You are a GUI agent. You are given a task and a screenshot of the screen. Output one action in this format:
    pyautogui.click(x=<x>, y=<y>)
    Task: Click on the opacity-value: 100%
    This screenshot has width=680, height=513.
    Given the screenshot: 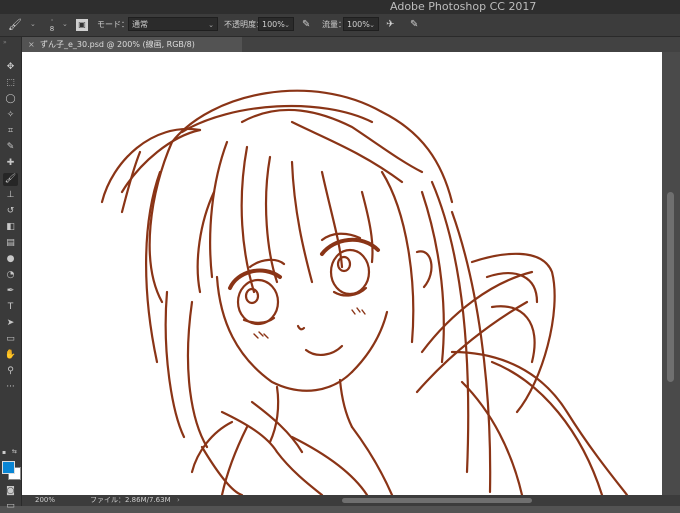 What is the action you would take?
    pyautogui.click(x=273, y=24)
    